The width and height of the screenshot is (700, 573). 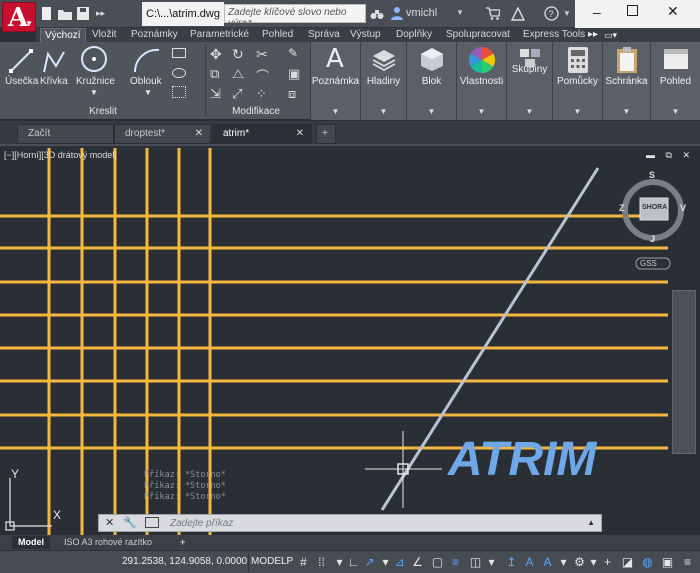 What do you see at coordinates (493, 13) in the screenshot?
I see `cart-icon` at bounding box center [493, 13].